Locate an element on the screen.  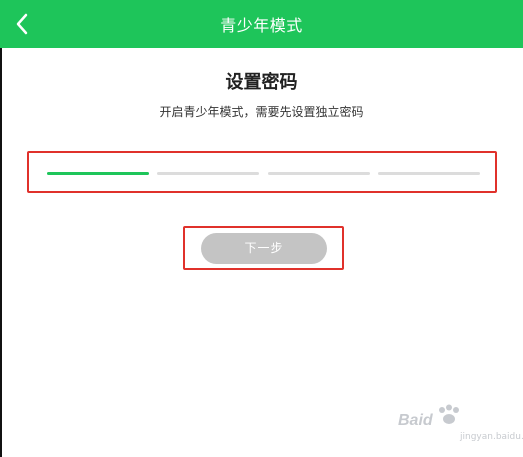
set-password-description: 开启青少年模式，需要先设置独立密码 is located at coordinates (261, 112).